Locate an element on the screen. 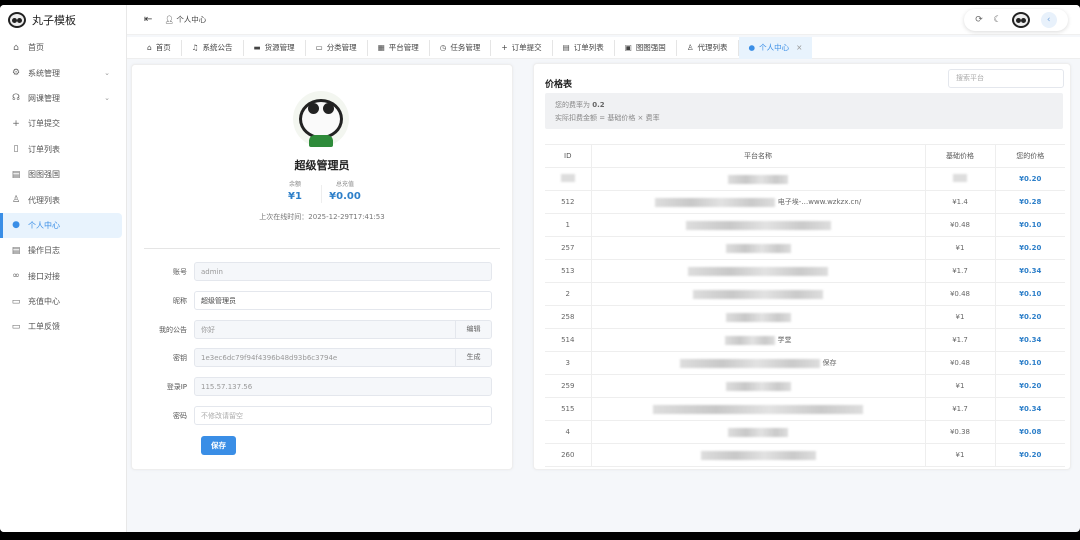 Image resolution: width=1080 pixels, height=540 pixels. sidebar-item-label: 订单列表 is located at coordinates (44, 149).